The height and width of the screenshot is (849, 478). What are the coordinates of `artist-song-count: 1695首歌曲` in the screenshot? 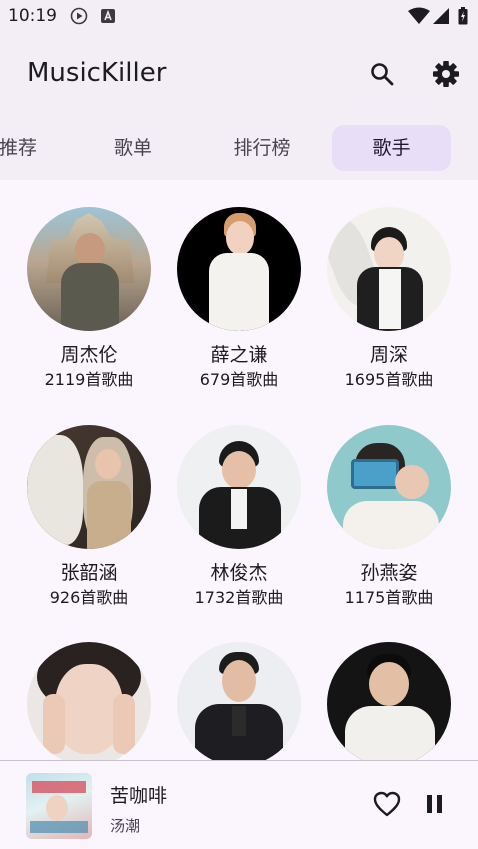 It's located at (389, 379).